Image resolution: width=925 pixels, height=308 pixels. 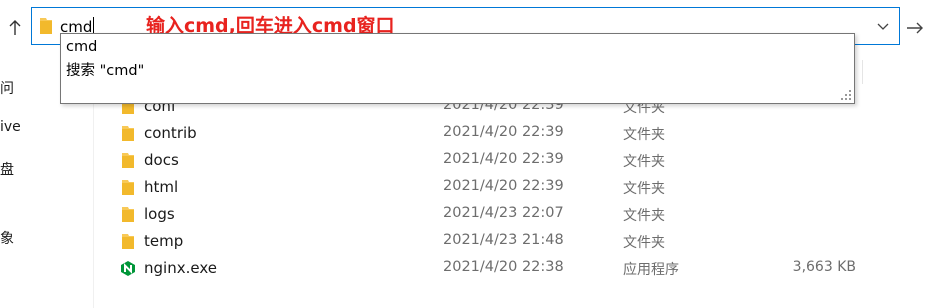 I want to click on file-date: 2021/4/23 22:07, so click(x=503, y=213).